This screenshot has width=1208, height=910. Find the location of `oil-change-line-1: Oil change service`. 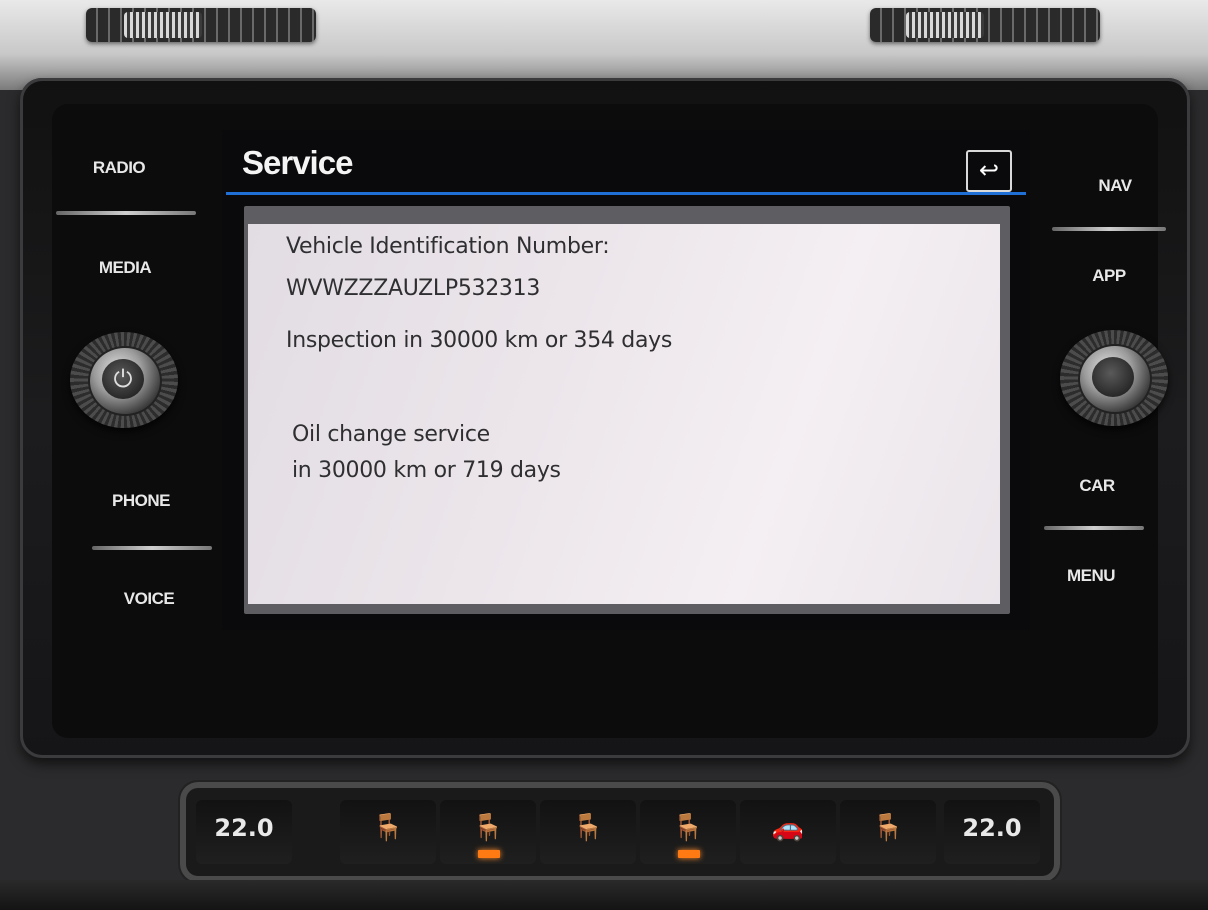

oil-change-line-1: Oil change service is located at coordinates (391, 434).